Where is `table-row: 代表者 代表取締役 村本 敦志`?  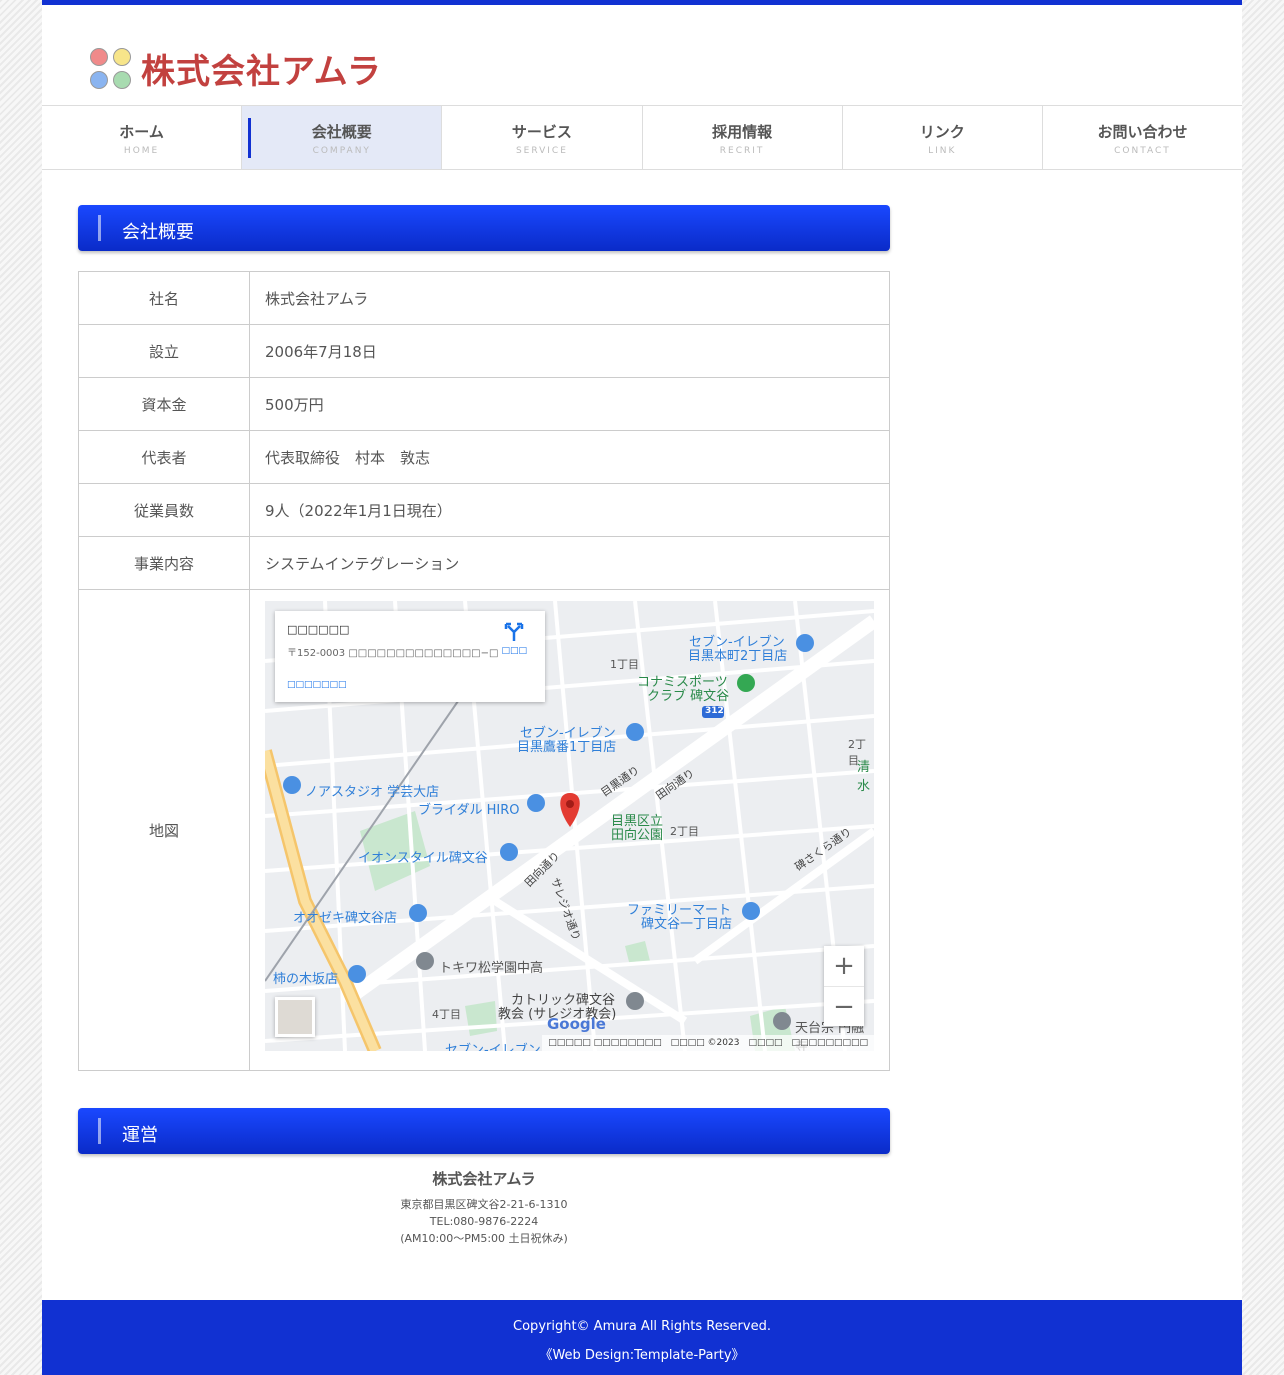
table-row: 代表者 代表取締役 村本 敦志 is located at coordinates (484, 457).